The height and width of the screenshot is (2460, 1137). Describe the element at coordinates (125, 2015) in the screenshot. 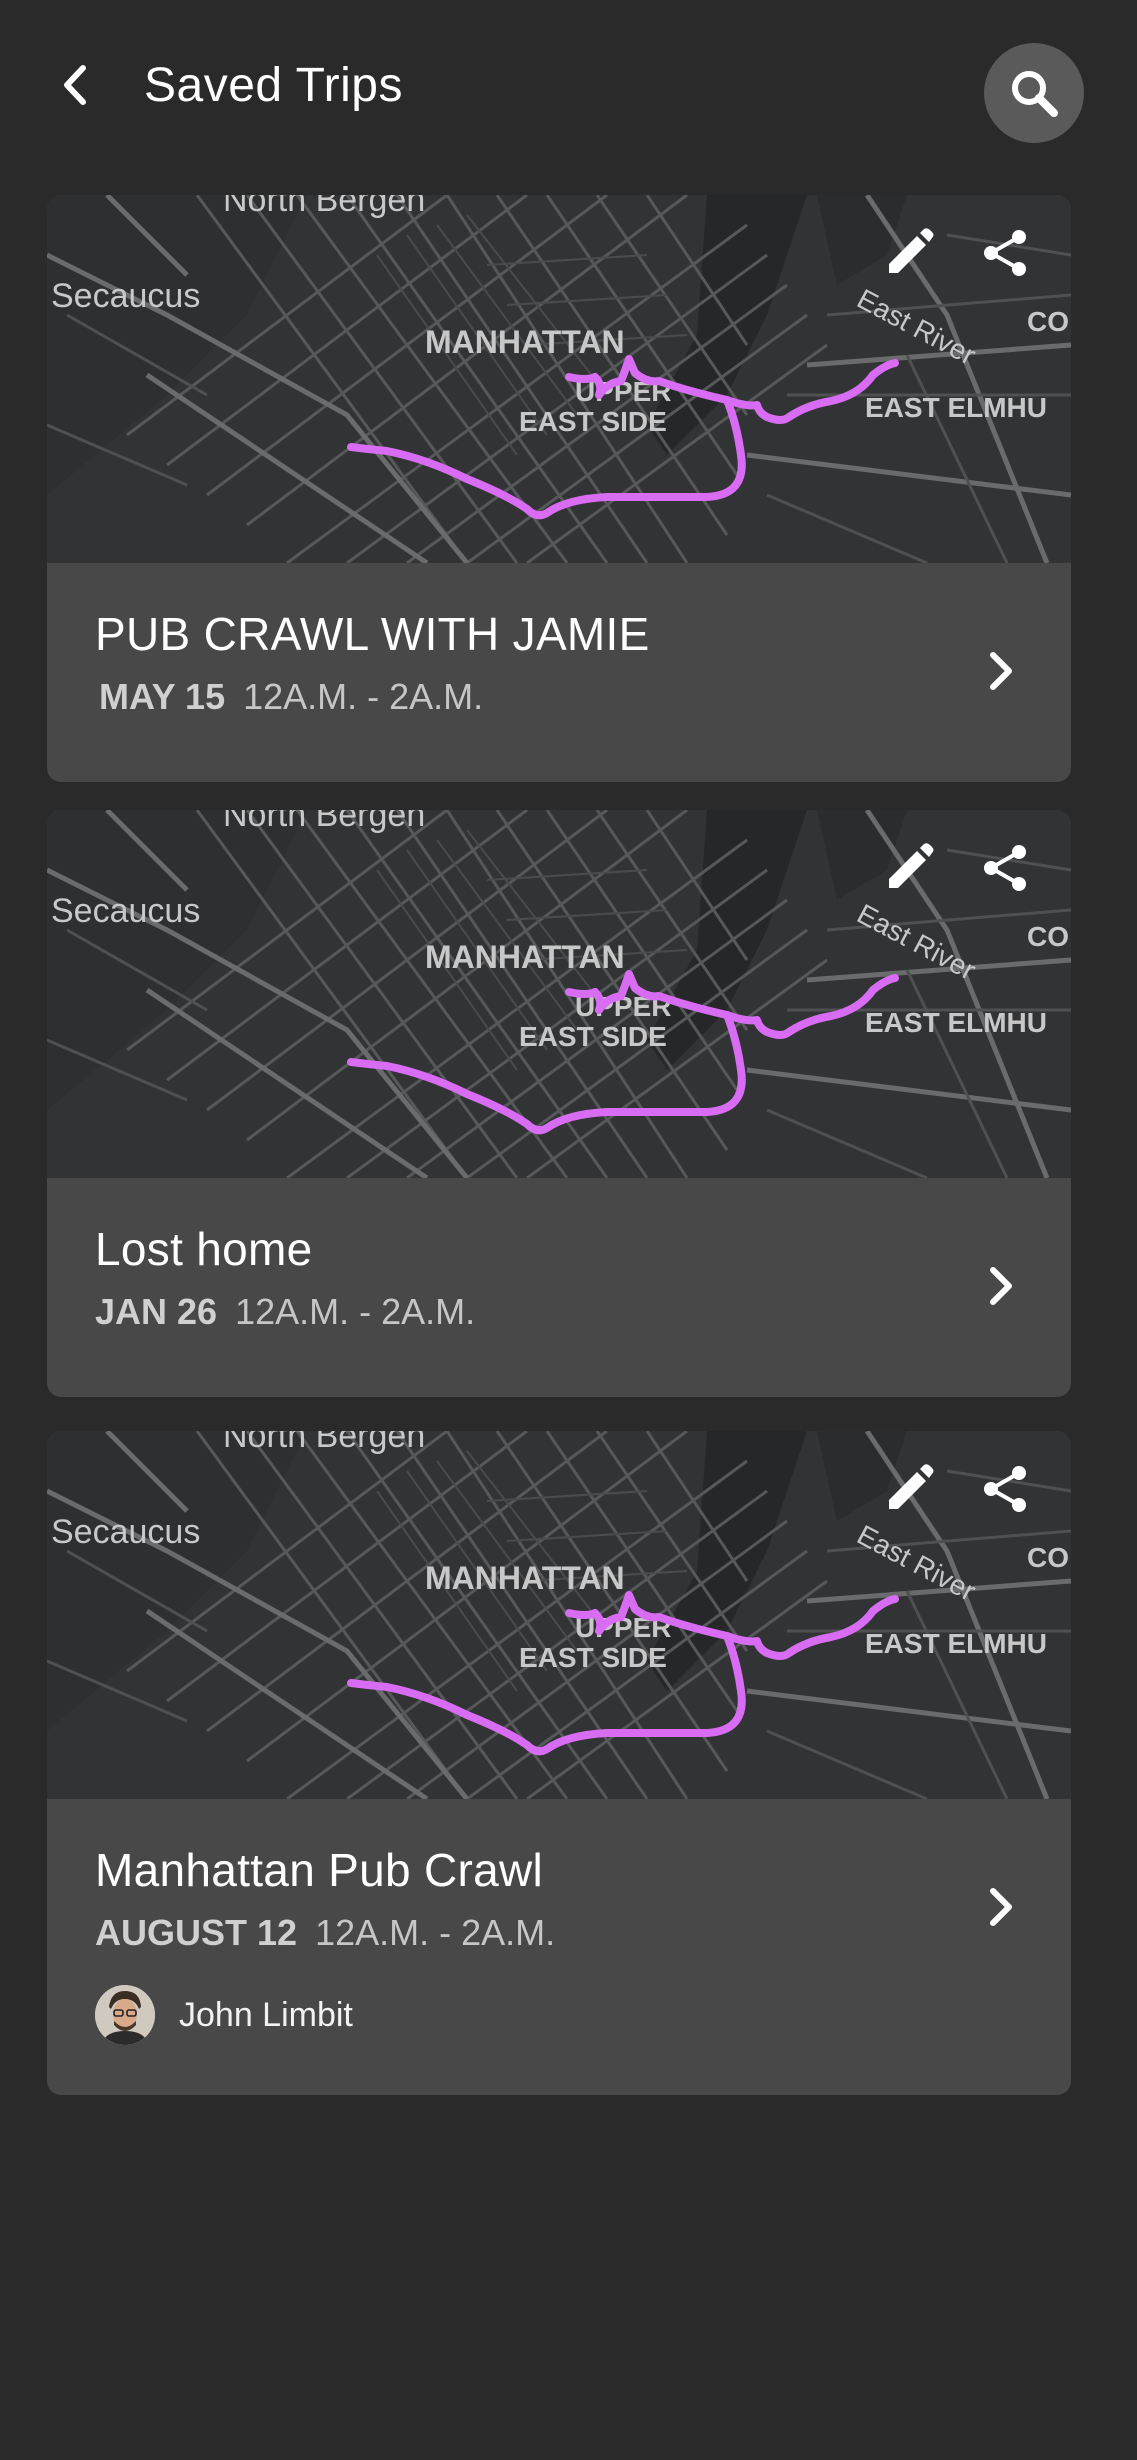

I see `avatar` at that location.